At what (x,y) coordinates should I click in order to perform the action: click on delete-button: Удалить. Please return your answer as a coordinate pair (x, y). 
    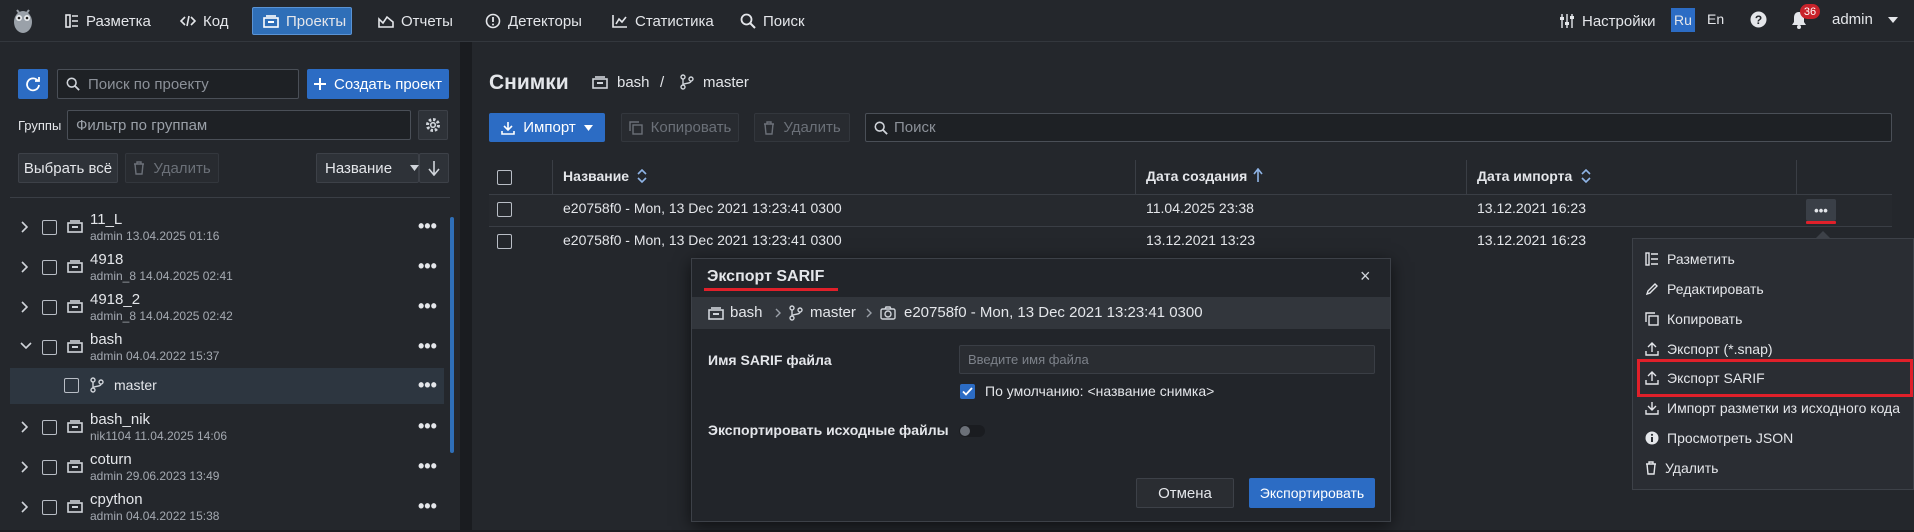
    Looking at the image, I should click on (802, 127).